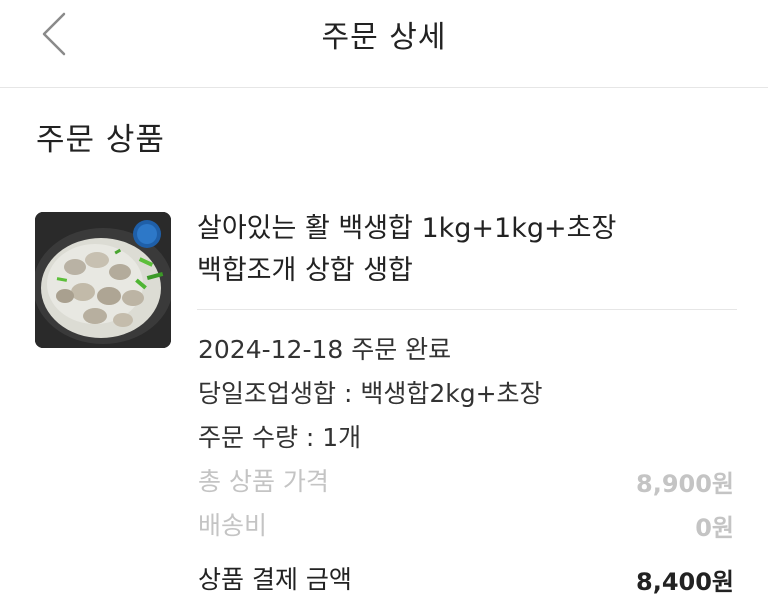 This screenshot has height=616, width=768. I want to click on payment-amount-value: 8,400원, so click(685, 582).